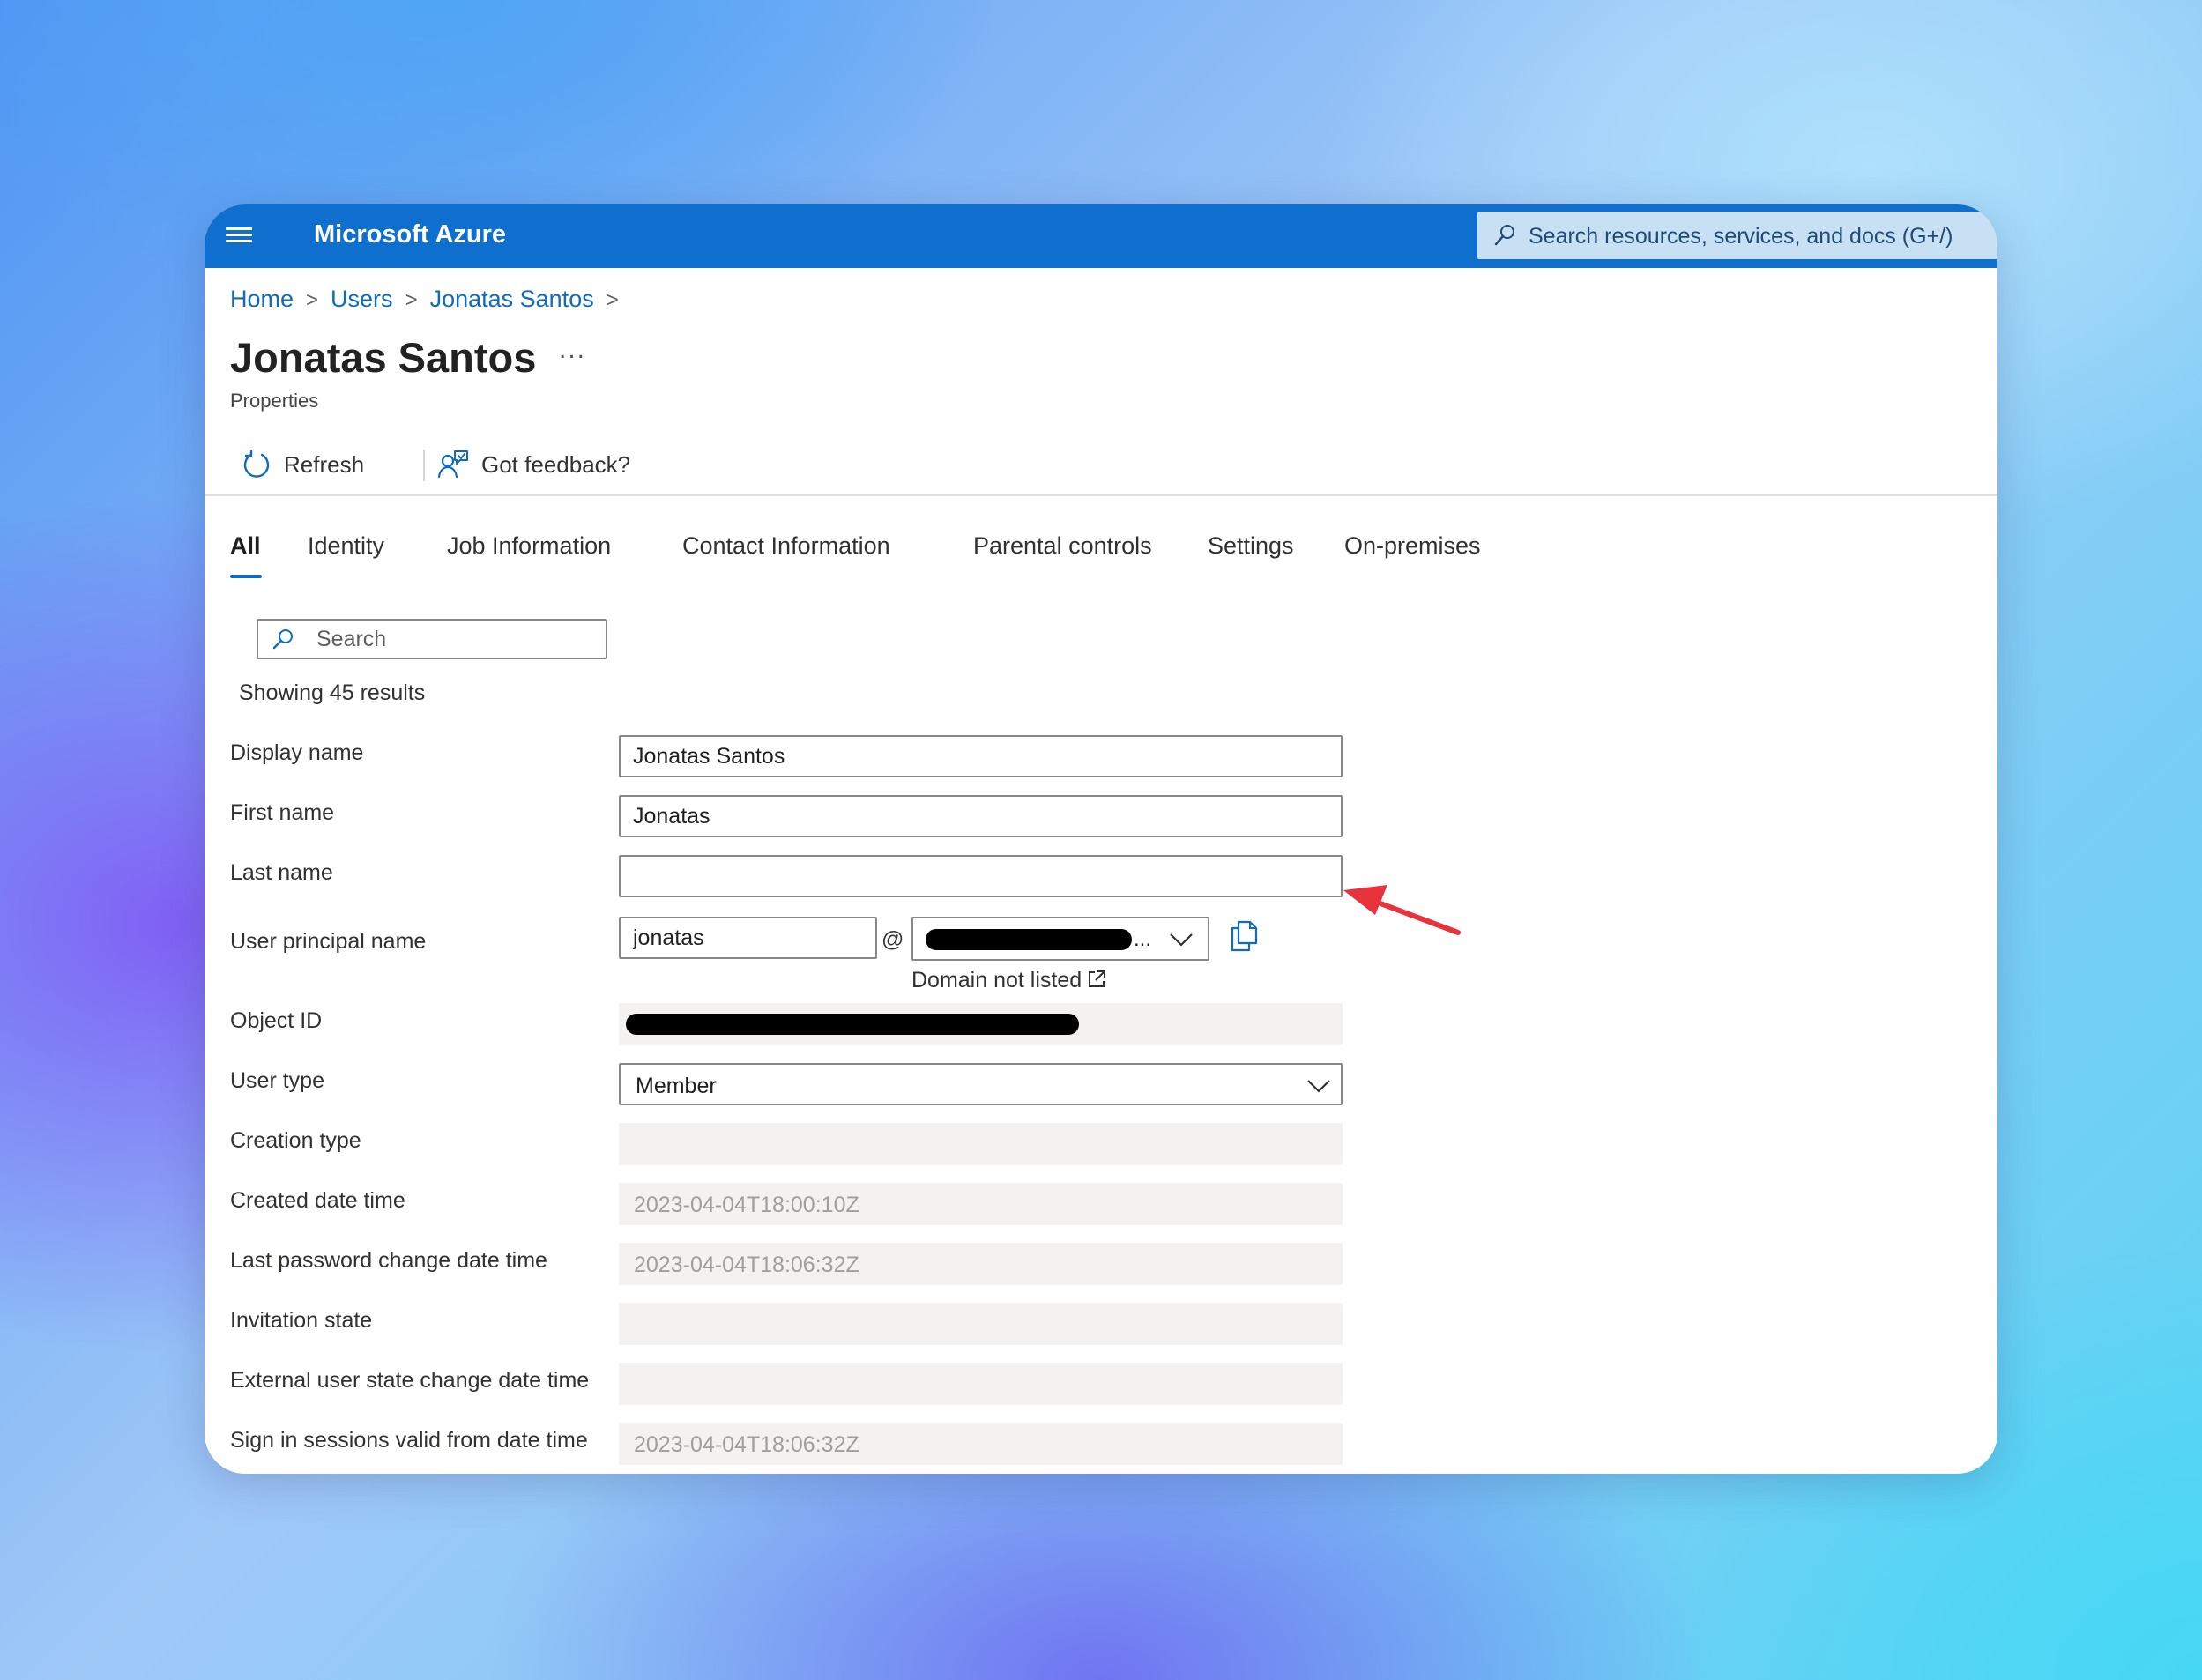  What do you see at coordinates (746, 1205) in the screenshot?
I see `created-date-time-value: 2023-04-04T18:00:10Z` at bounding box center [746, 1205].